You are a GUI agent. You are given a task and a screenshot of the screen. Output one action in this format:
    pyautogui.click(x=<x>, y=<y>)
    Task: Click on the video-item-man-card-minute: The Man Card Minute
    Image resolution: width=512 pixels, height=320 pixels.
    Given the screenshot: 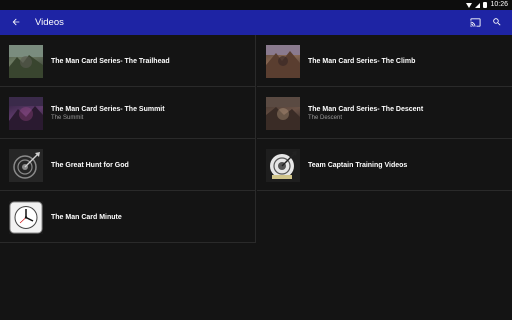 What is the action you would take?
    pyautogui.click(x=128, y=217)
    